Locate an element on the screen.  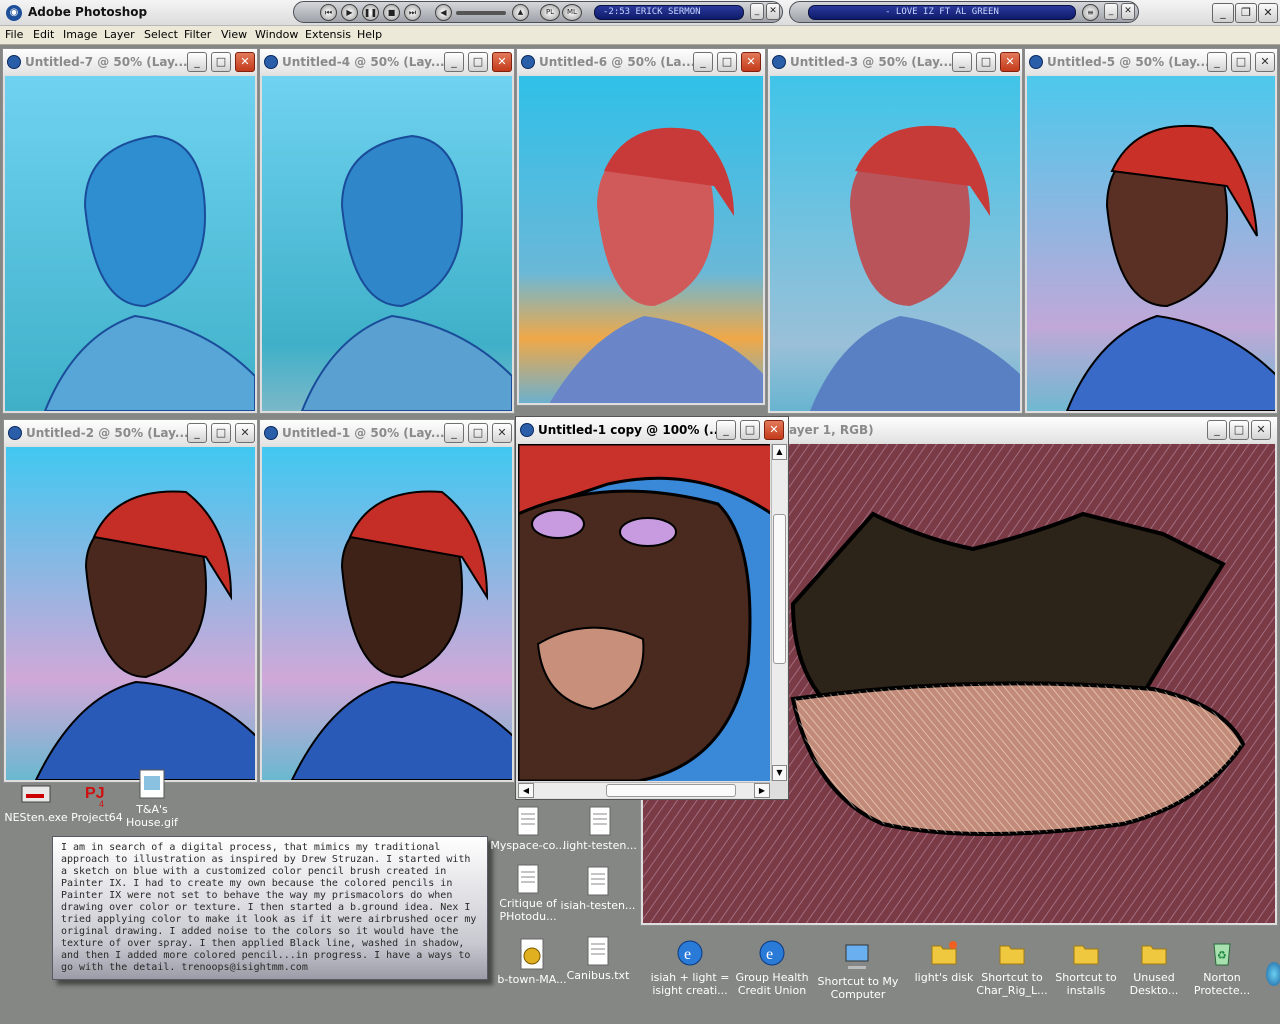
portrait-pencil is located at coordinates (387, 613).